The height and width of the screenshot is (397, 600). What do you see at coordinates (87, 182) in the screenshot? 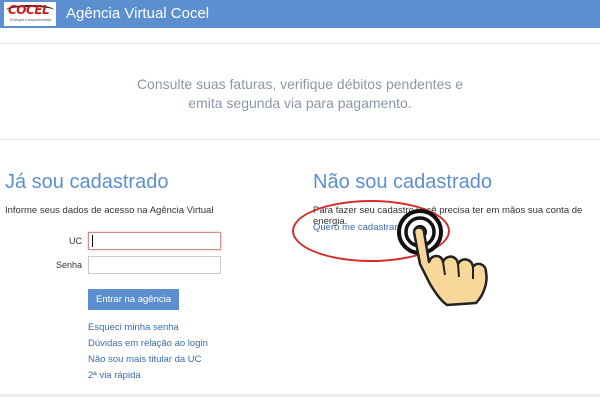
I see `registered-title: Já sou cadastrado` at bounding box center [87, 182].